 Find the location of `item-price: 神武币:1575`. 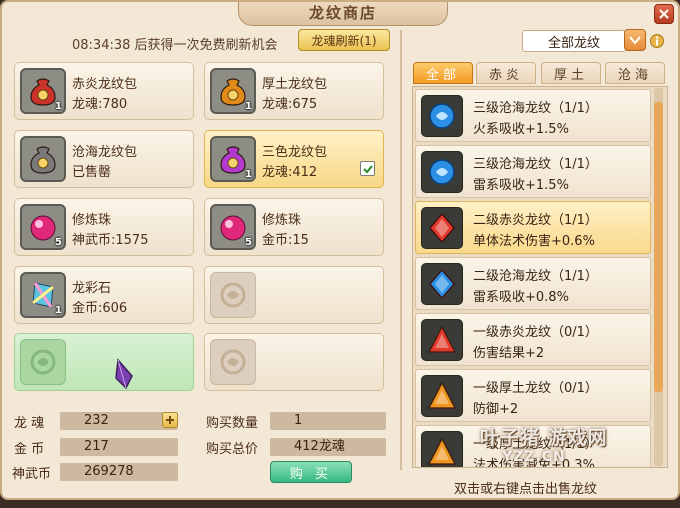

item-price: 神武币:1575 is located at coordinates (110, 240).